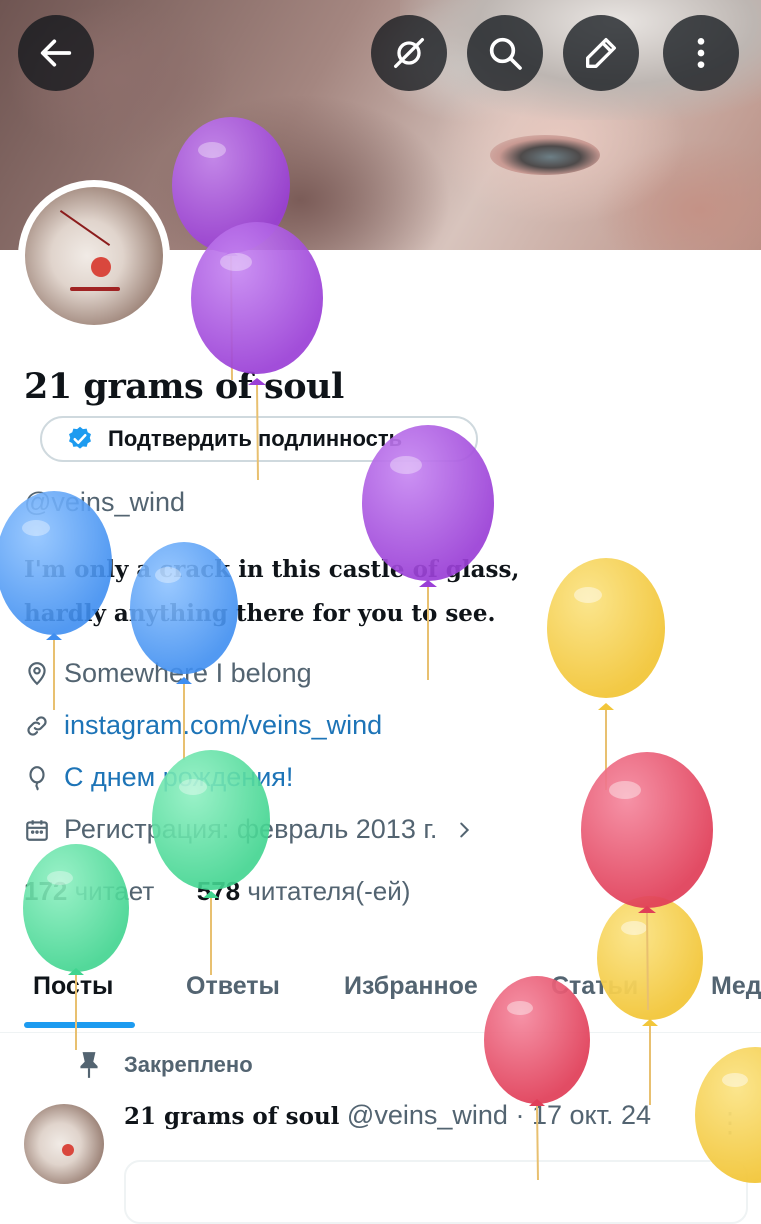  What do you see at coordinates (594, 986) in the screenshot?
I see `tab-articles: Статьи` at bounding box center [594, 986].